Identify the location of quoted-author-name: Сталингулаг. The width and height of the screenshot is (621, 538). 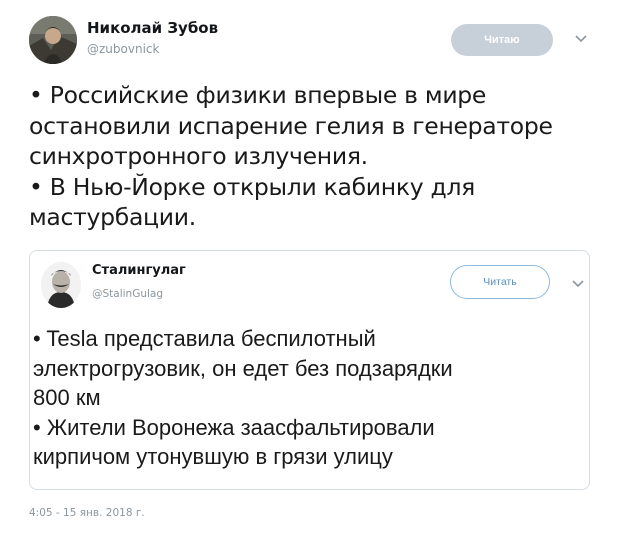
(139, 270).